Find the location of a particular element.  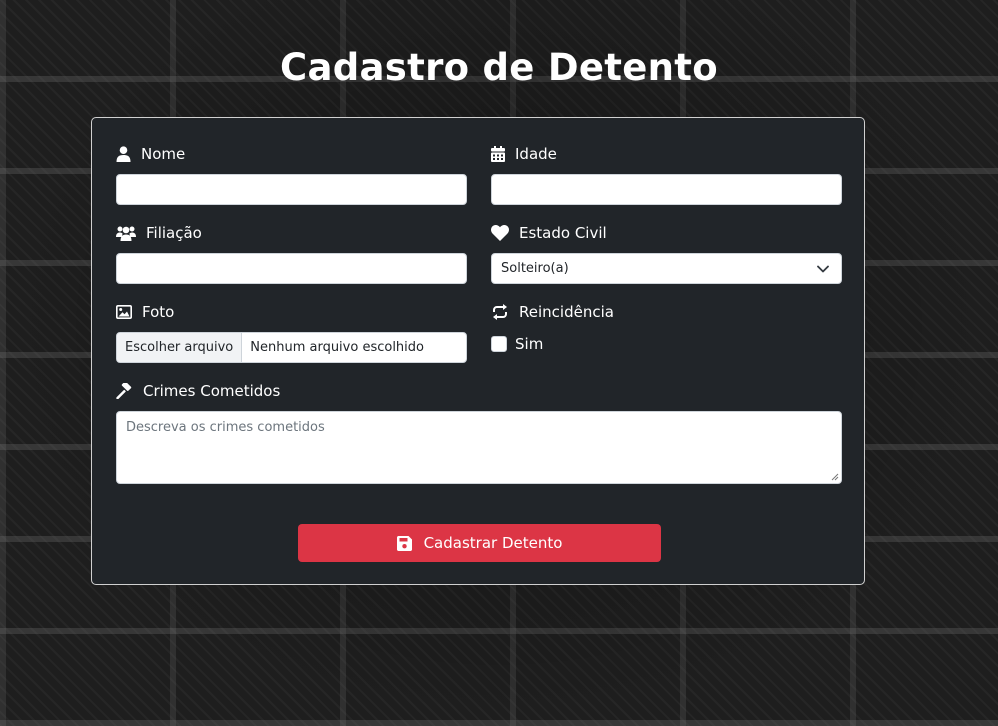

estado-civil-label: Estado Civil is located at coordinates (549, 233).